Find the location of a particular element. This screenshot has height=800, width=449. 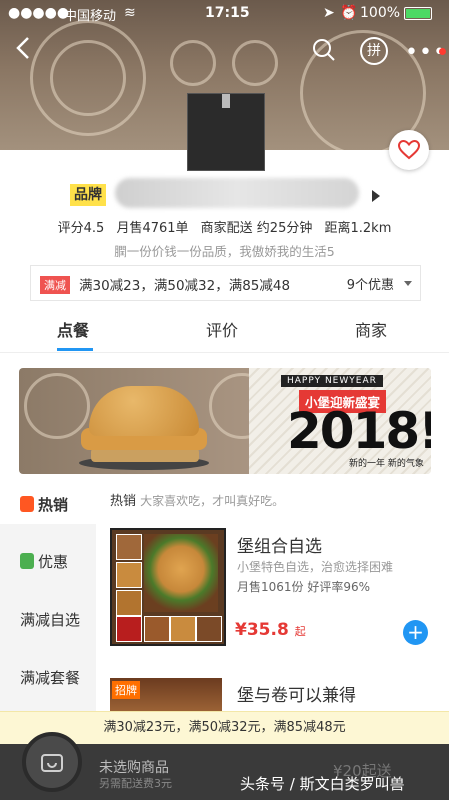

battery-label: 100% is located at coordinates (380, 13).